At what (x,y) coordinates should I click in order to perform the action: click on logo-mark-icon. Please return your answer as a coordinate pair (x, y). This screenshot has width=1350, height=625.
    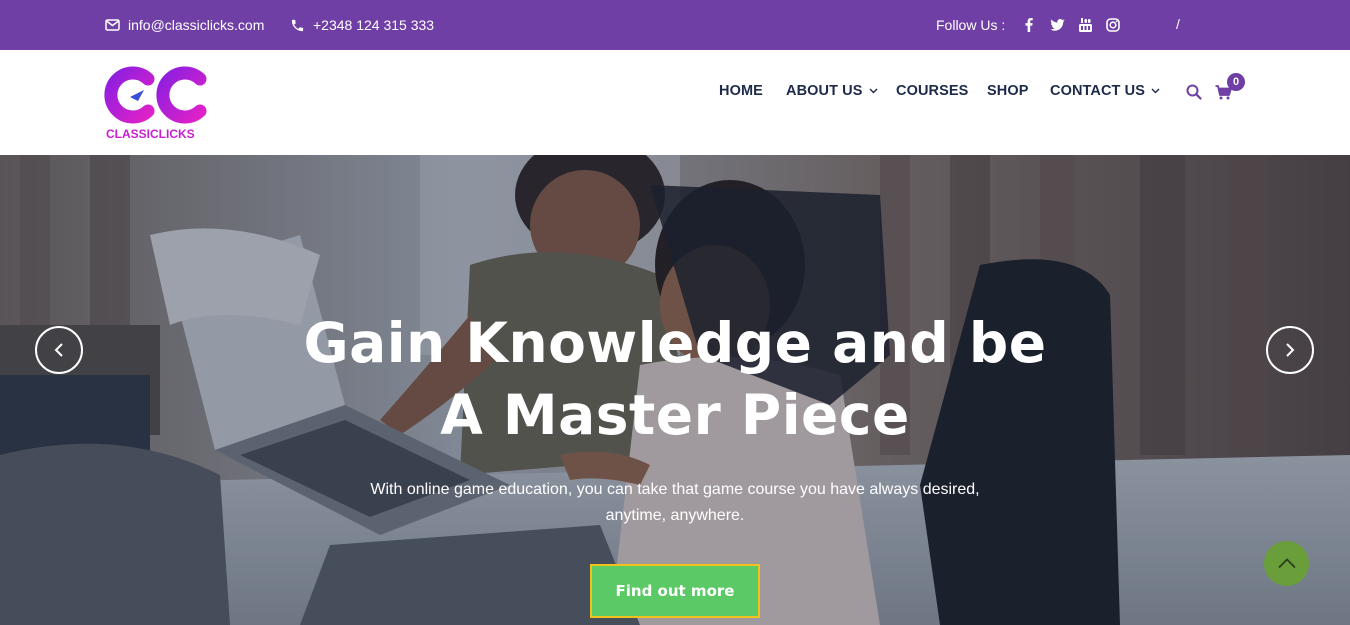
    Looking at the image, I should click on (155, 95).